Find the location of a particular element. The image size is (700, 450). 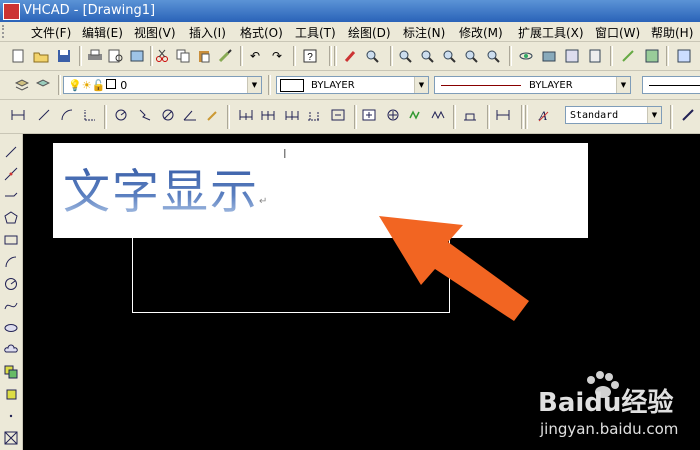

help-icon: ? is located at coordinates (310, 56).